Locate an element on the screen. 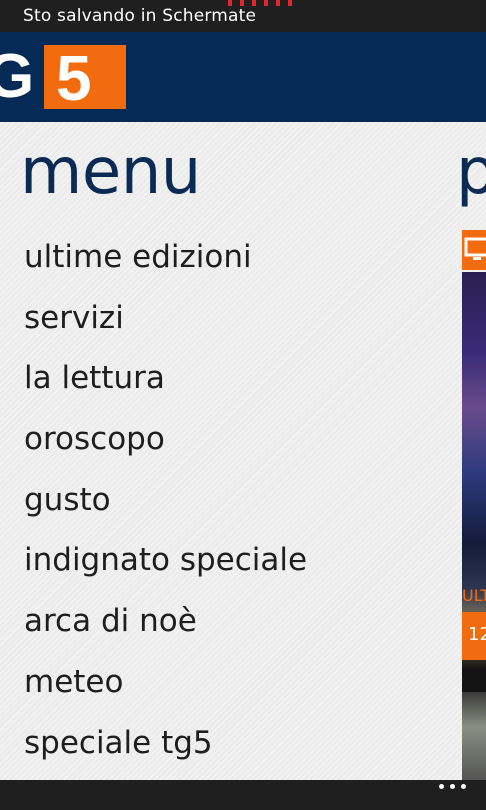 This screenshot has height=810, width=486. menu-item-la-lettura: la lettura is located at coordinates (165, 383).